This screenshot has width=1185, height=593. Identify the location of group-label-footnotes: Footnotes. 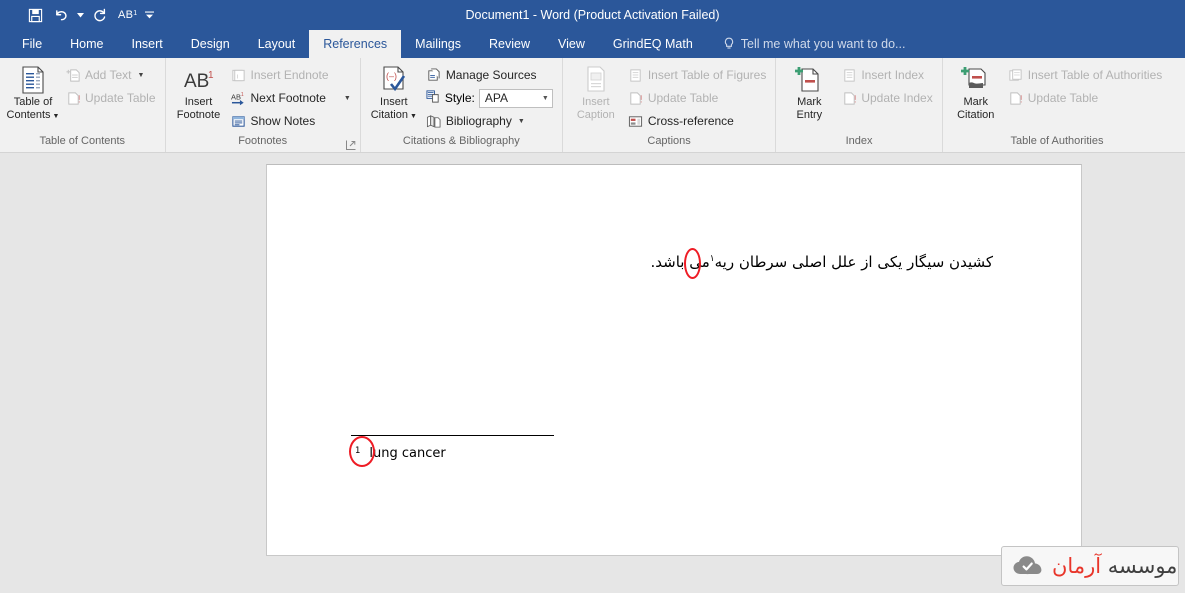
(263, 143).